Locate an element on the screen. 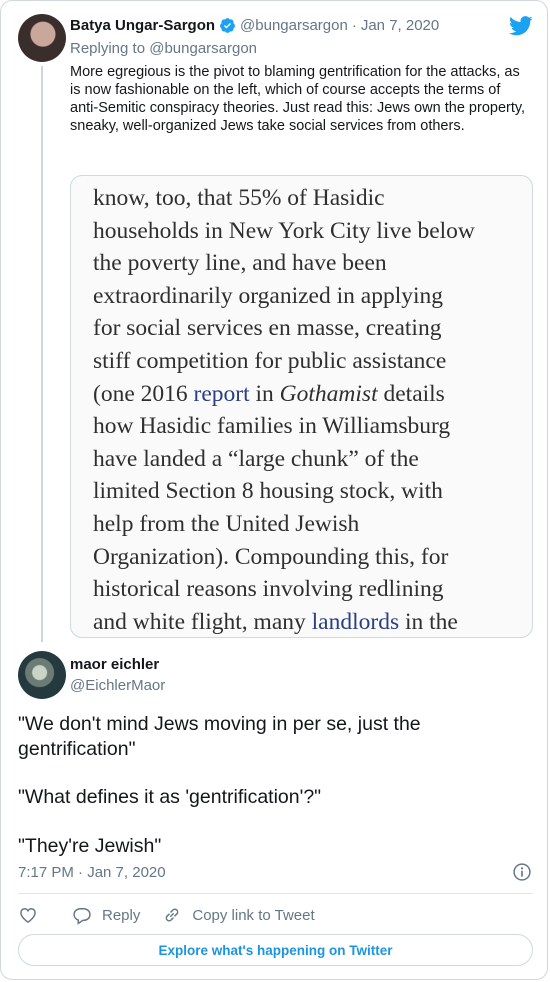 Image resolution: width=550 pixels, height=982 pixels. main-tweet-timestamp: 7:17 PM · Jan 7, 2020 is located at coordinates (92, 872).